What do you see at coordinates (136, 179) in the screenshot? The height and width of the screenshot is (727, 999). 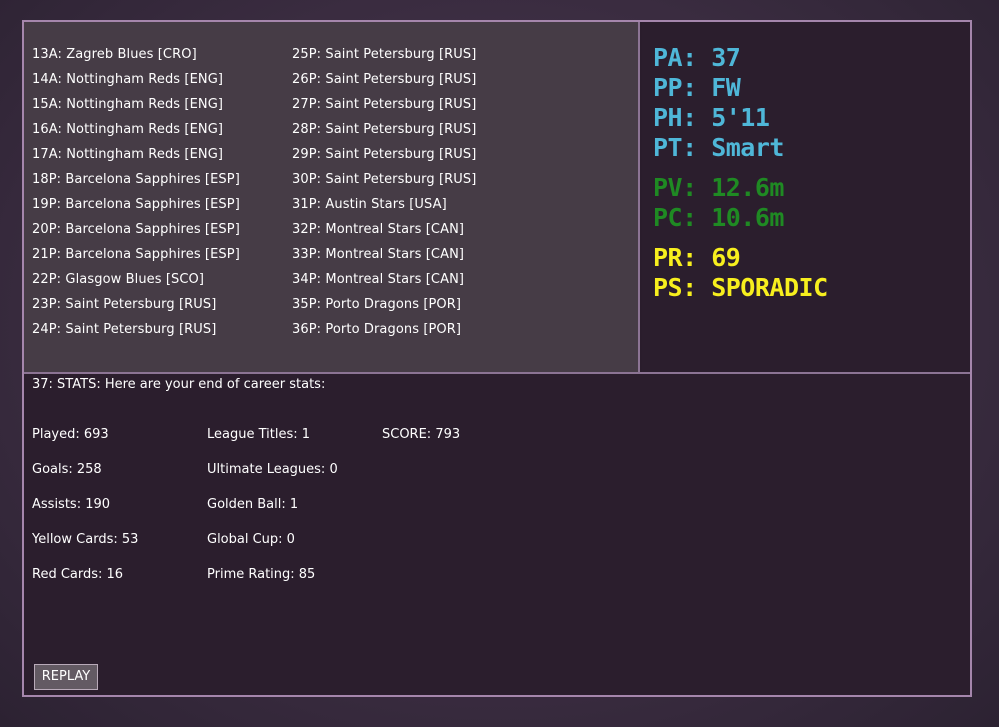 I see `career-row: 18P: Barcelona Sapphires [ESP]` at bounding box center [136, 179].